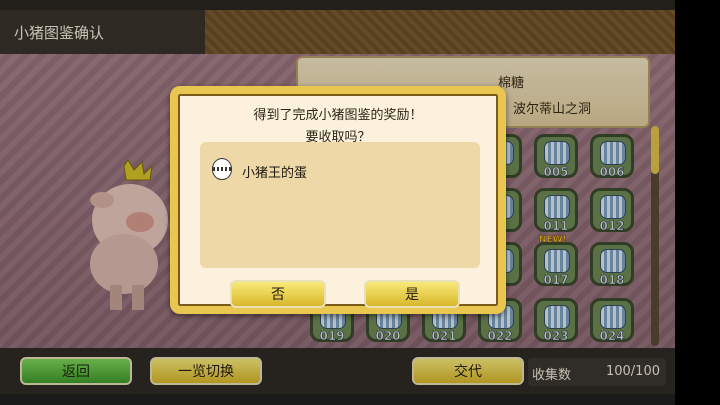  Describe the element at coordinates (338, 115) in the screenshot. I see `dialog-message: 得到了完成小猪图鉴的奖励！` at that location.